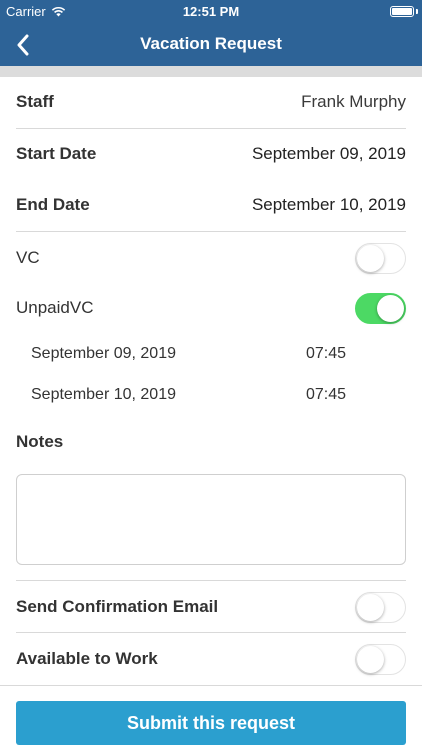  Describe the element at coordinates (211, 102) in the screenshot. I see `staff-row: Staff Frank Murphy` at that location.